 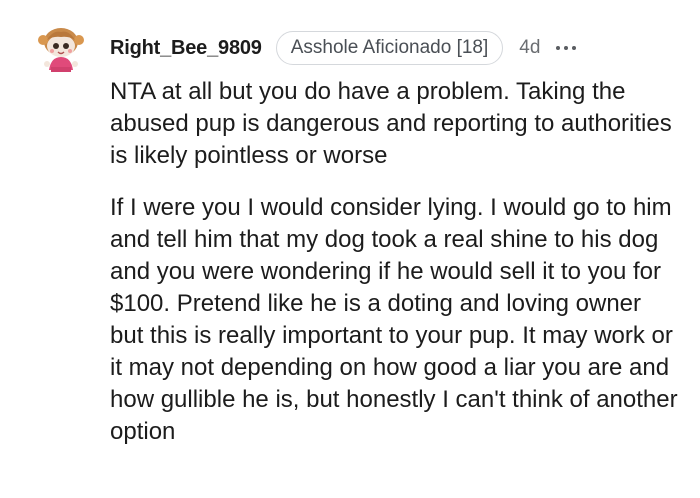 I want to click on more-options-icon, so click(x=566, y=48).